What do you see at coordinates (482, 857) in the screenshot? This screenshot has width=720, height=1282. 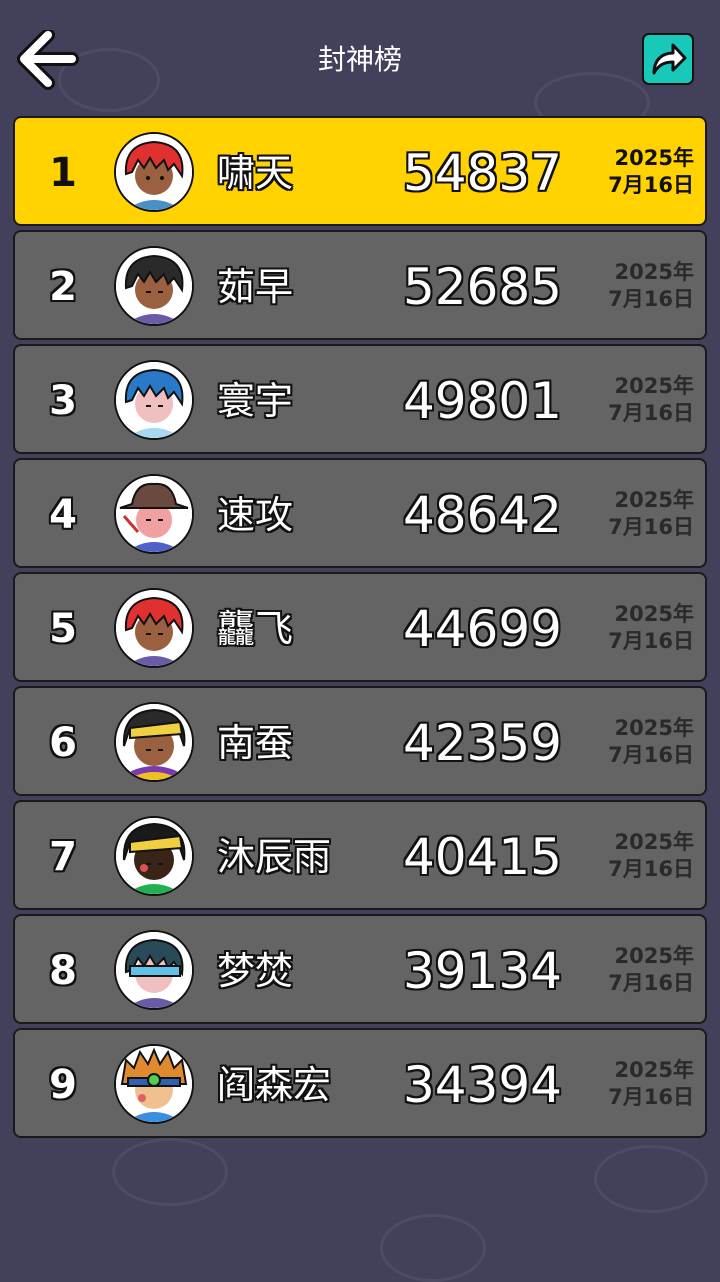 I see `player-score: 40415` at bounding box center [482, 857].